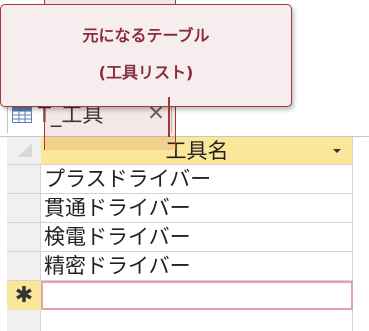  What do you see at coordinates (337, 151) in the screenshot?
I see `chevron-down-icon` at bounding box center [337, 151].